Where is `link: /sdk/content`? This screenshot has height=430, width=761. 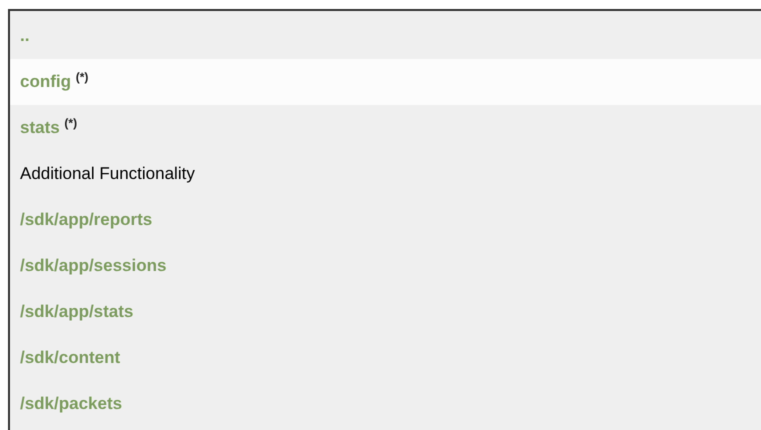 link: /sdk/content is located at coordinates (70, 358).